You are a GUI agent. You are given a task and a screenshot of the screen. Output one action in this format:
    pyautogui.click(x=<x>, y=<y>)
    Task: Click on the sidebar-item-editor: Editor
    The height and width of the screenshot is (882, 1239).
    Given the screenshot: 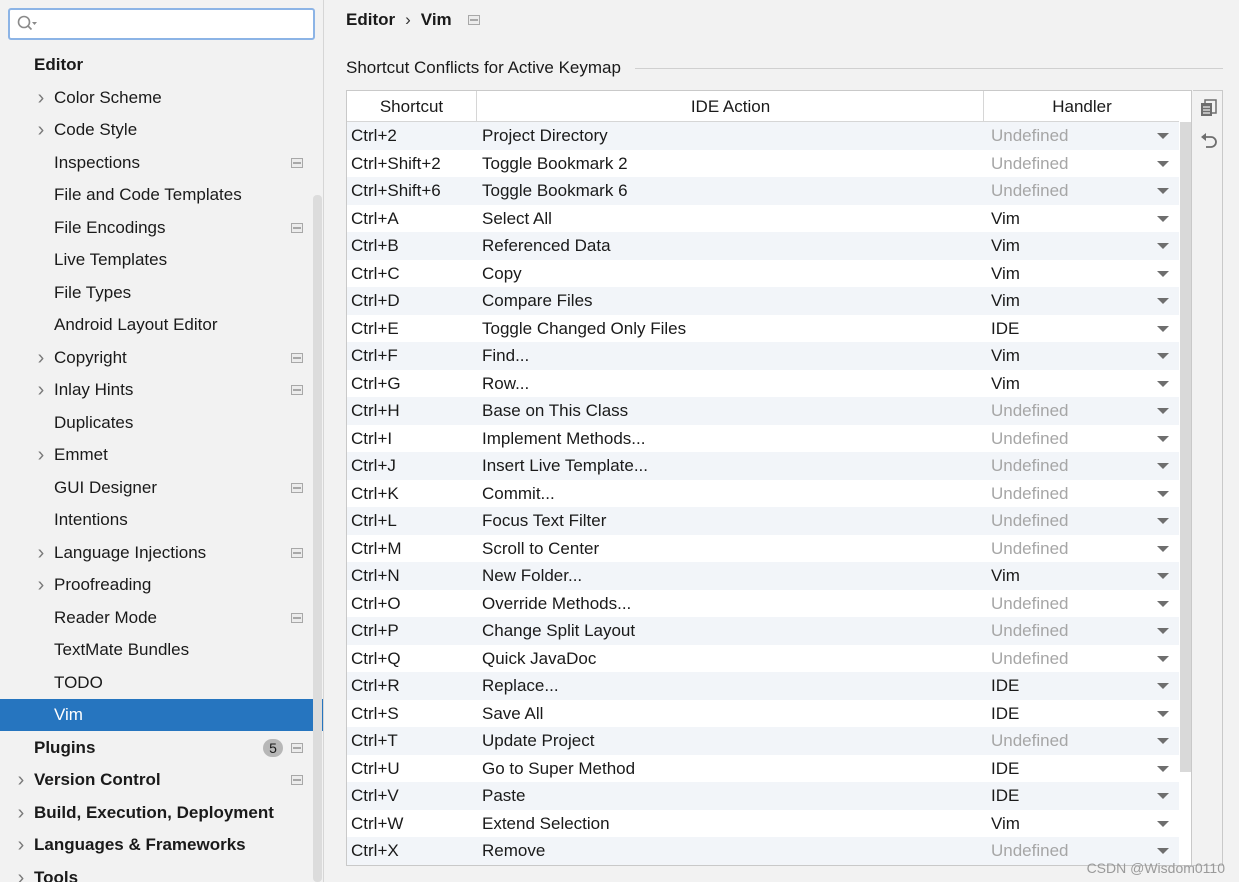 What is the action you would take?
    pyautogui.click(x=156, y=65)
    